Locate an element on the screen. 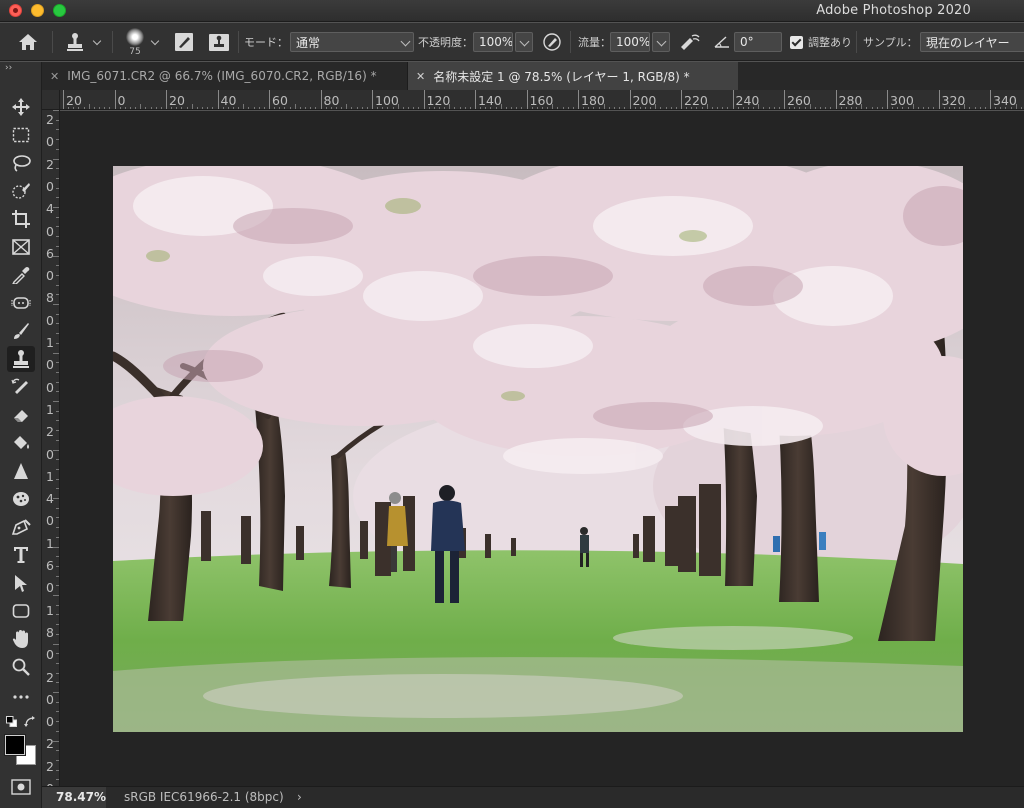 Image resolution: width=1024 pixels, height=808 pixels. brush-settings-button is located at coordinates (184, 42).